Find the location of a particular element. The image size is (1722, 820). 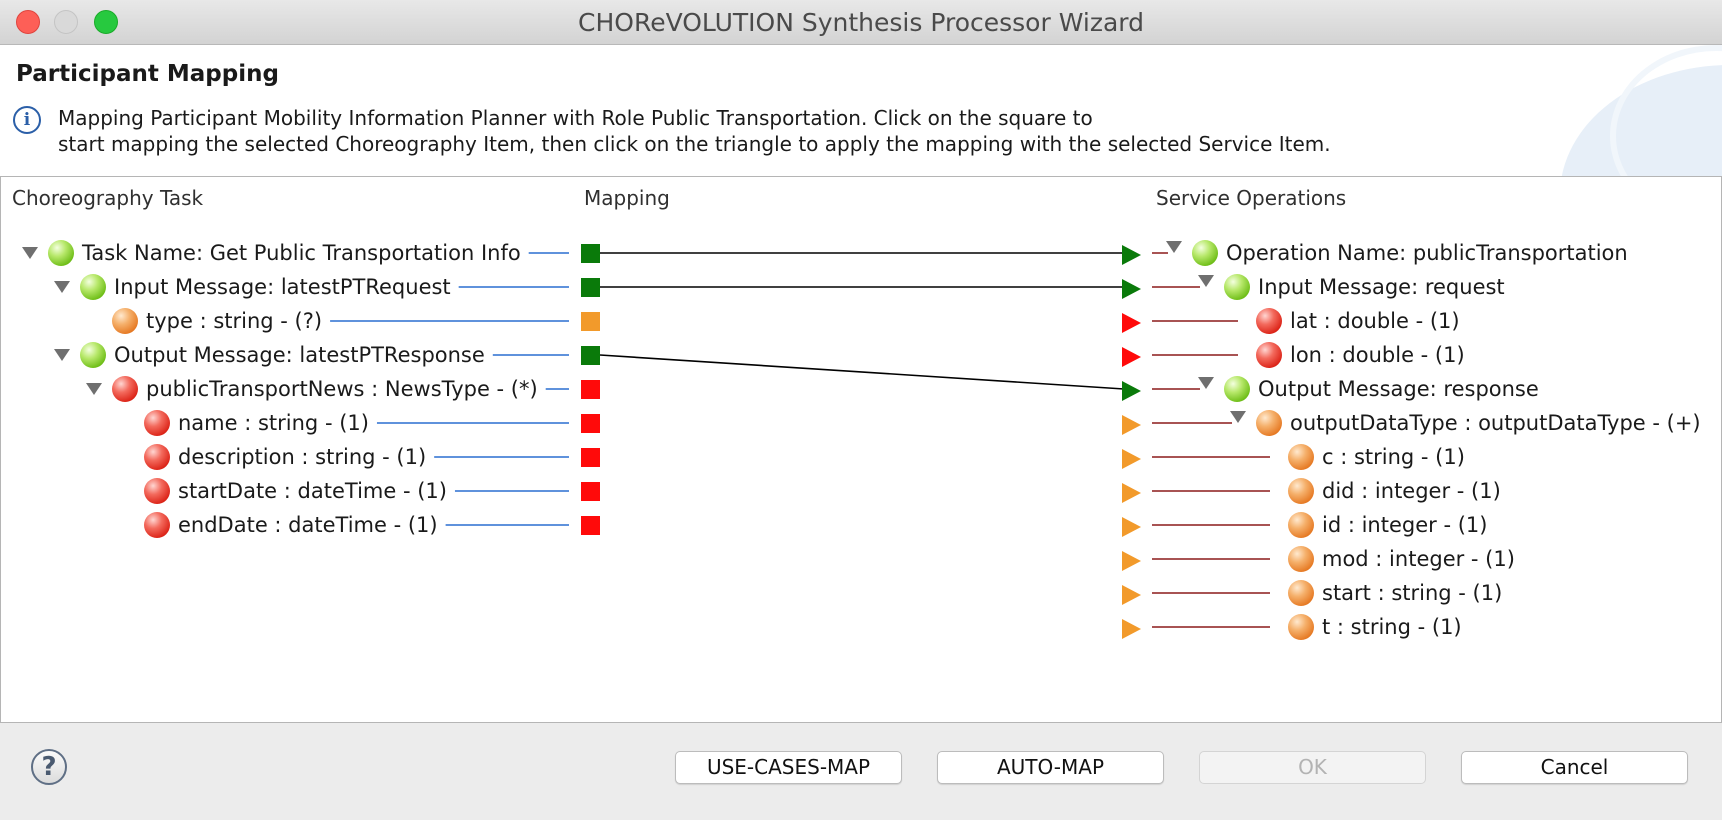

left-tree-item-publictransportnews-newstype: publicTransportNews : NewsType - (*) is located at coordinates (342, 389).